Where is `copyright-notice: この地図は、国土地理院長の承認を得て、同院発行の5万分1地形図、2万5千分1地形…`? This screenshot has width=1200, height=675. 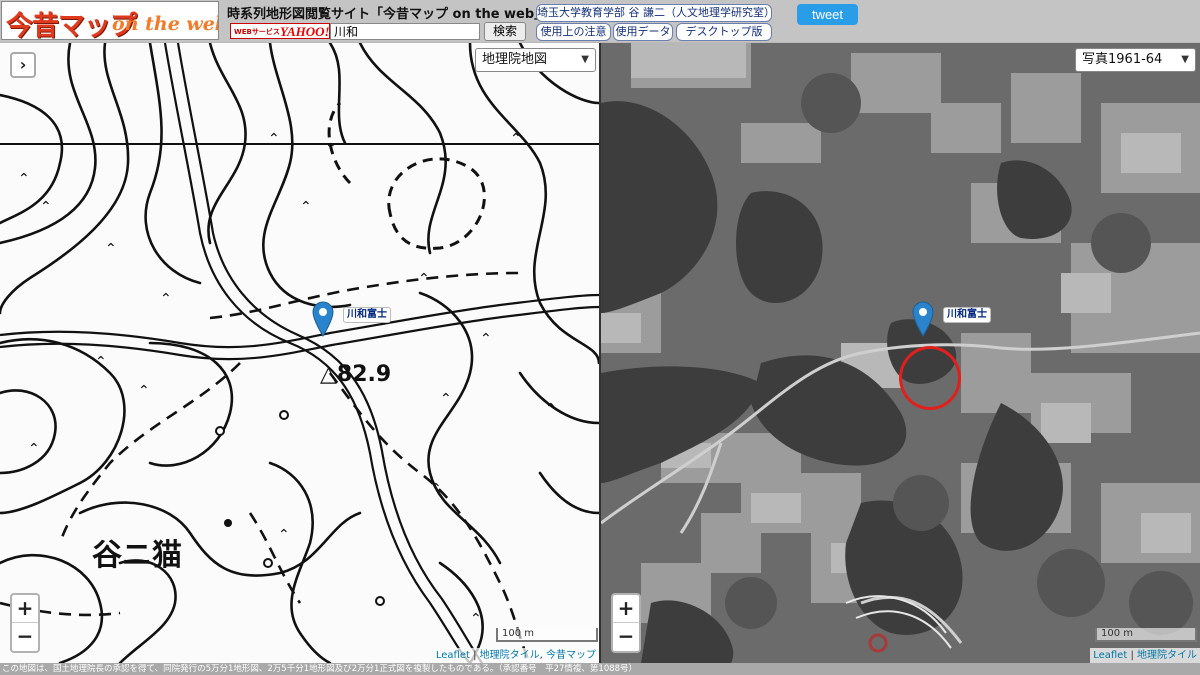
copyright-notice: この地図は、国土地理院長の承認を得て、同院発行の5万分1地形図、2万5千分1地形… is located at coordinates (600, 669).